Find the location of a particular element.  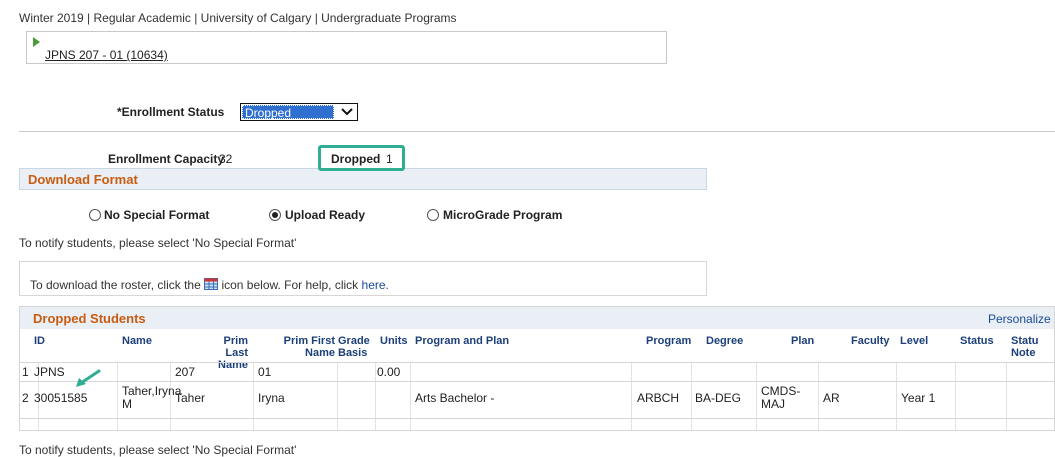

expand-triangle-icon is located at coordinates (36, 42).